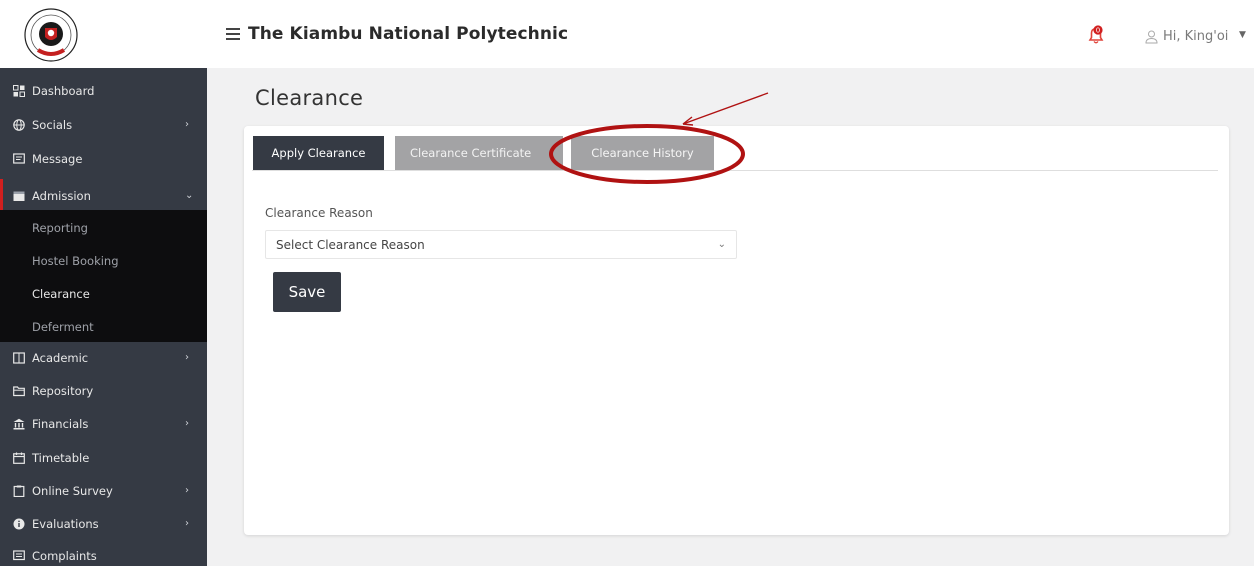 The height and width of the screenshot is (566, 1254). I want to click on globe-icon, so click(19, 125).